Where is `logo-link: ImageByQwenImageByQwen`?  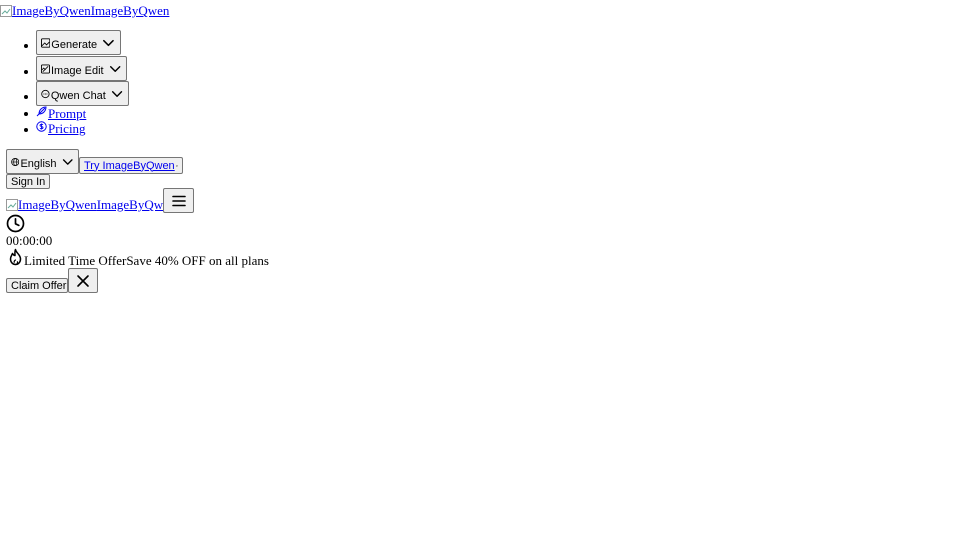
logo-link: ImageByQwenImageByQwen is located at coordinates (84, 11).